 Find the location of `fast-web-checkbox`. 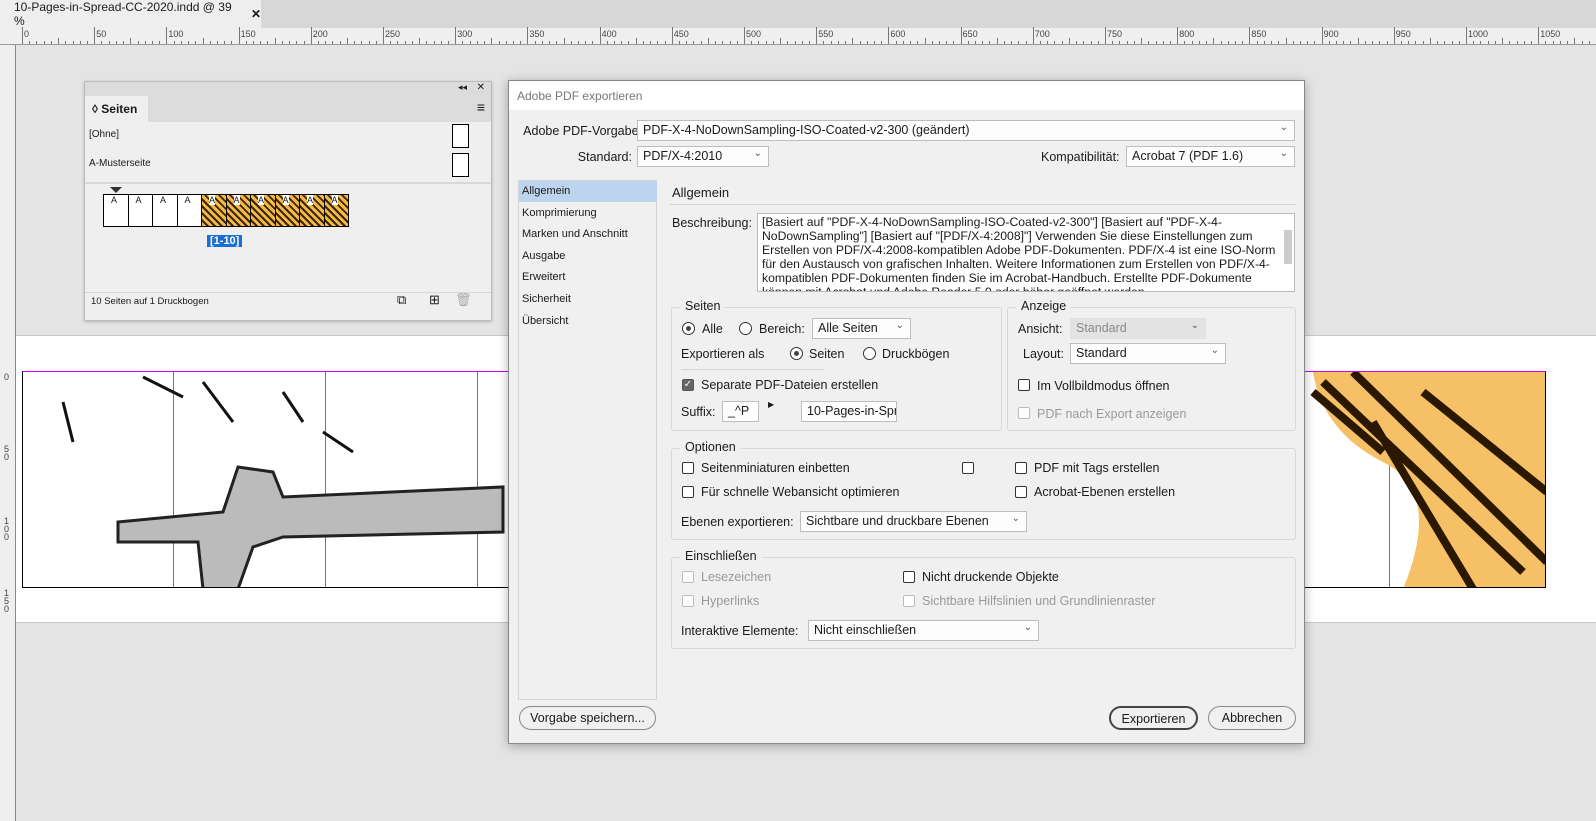

fast-web-checkbox is located at coordinates (688, 492).